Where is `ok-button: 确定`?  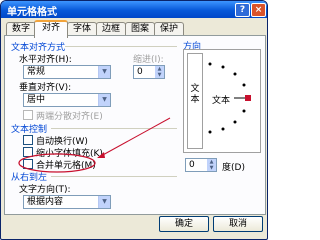
ok-button: 确定 is located at coordinates (184, 224).